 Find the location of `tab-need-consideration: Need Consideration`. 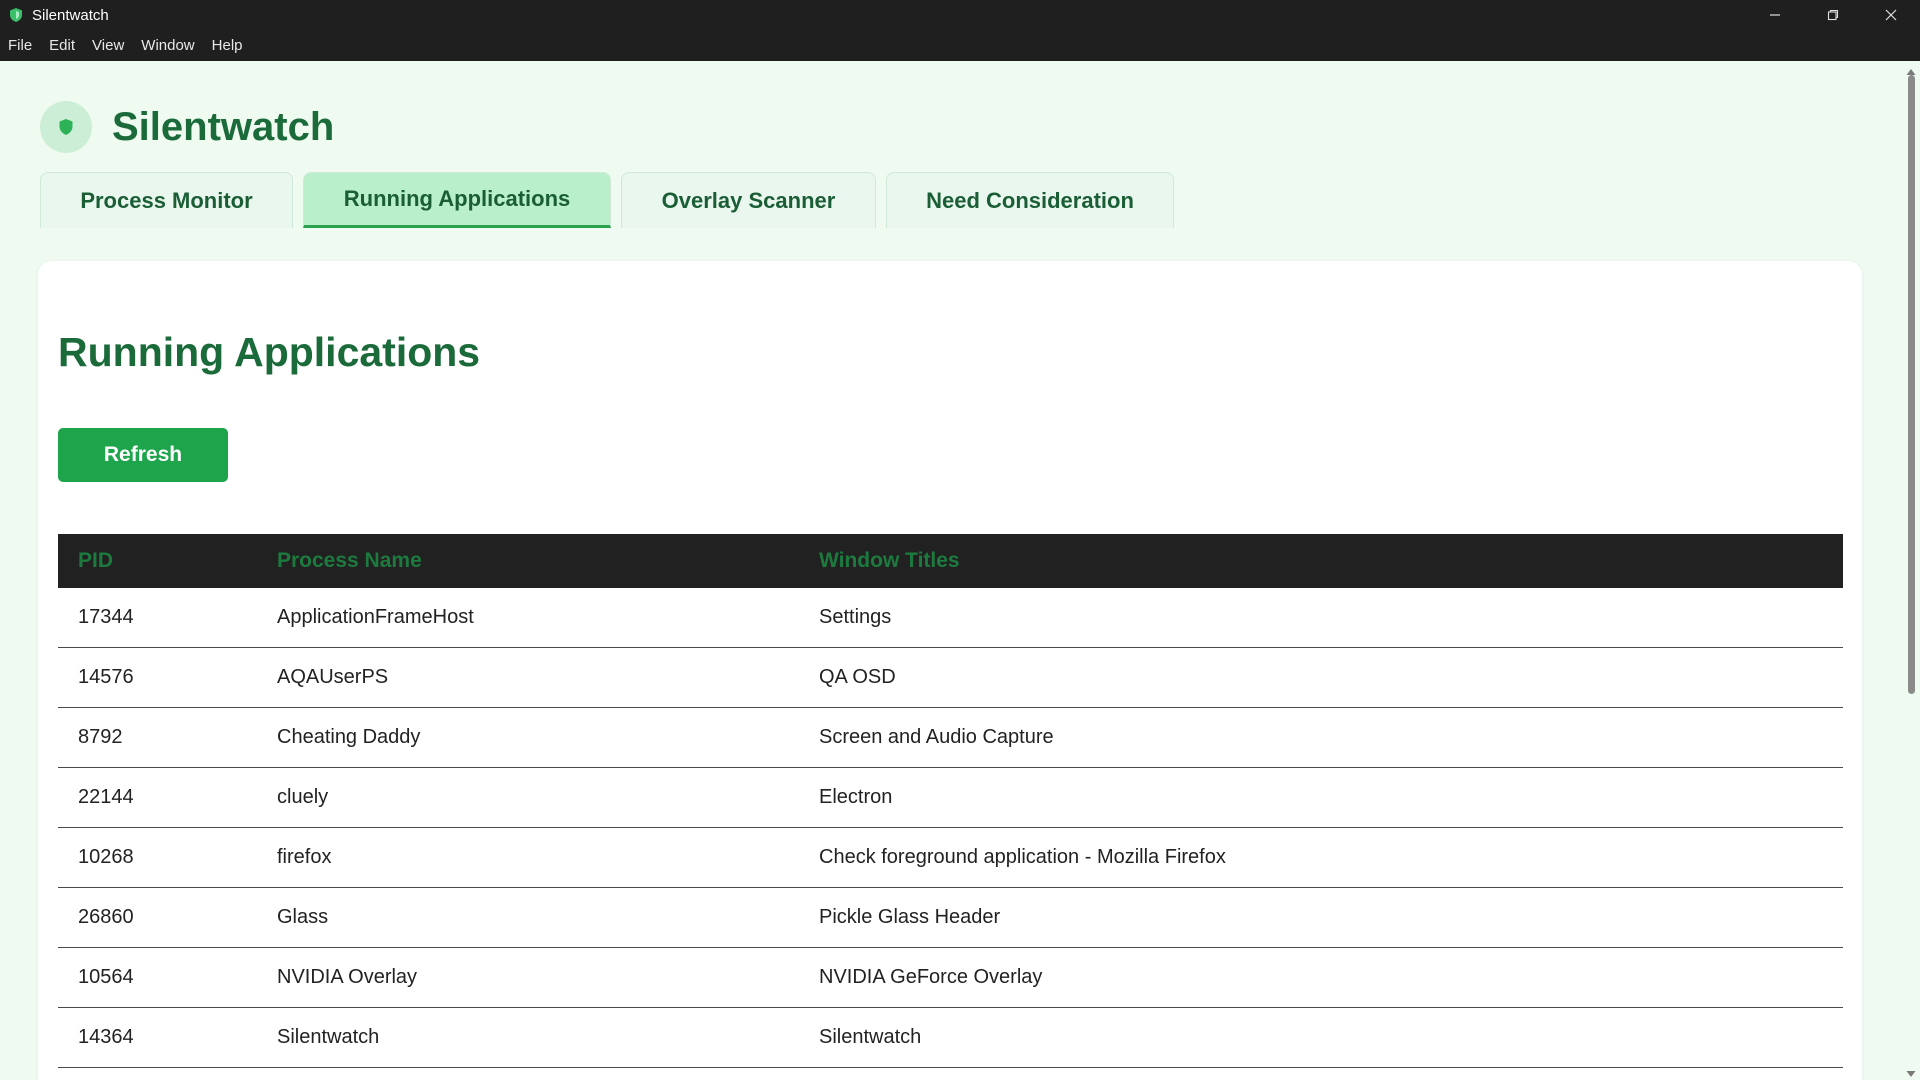

tab-need-consideration: Need Consideration is located at coordinates (1030, 200).